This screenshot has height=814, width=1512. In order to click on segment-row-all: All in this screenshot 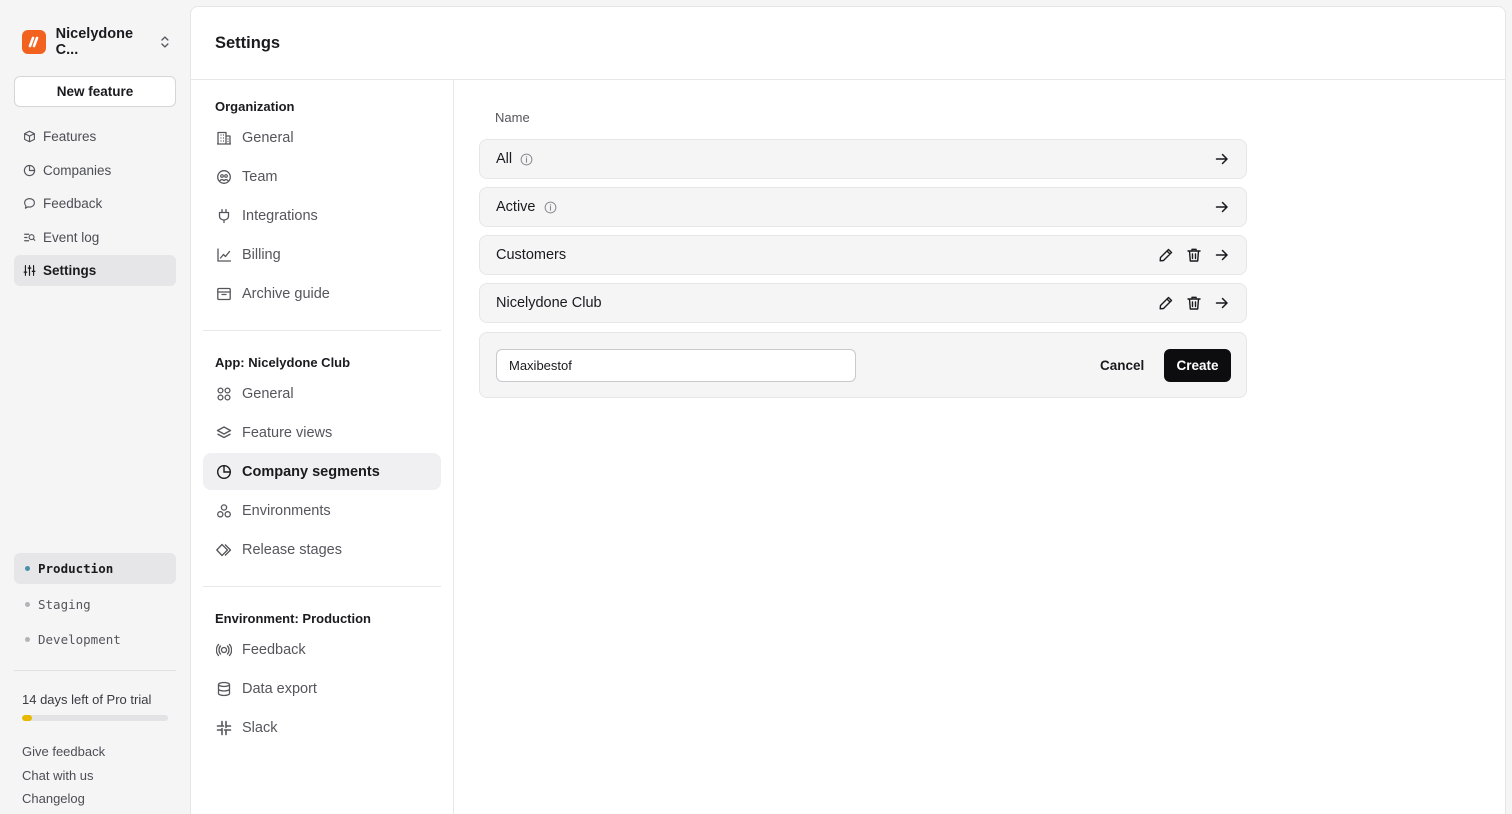, I will do `click(863, 159)`.